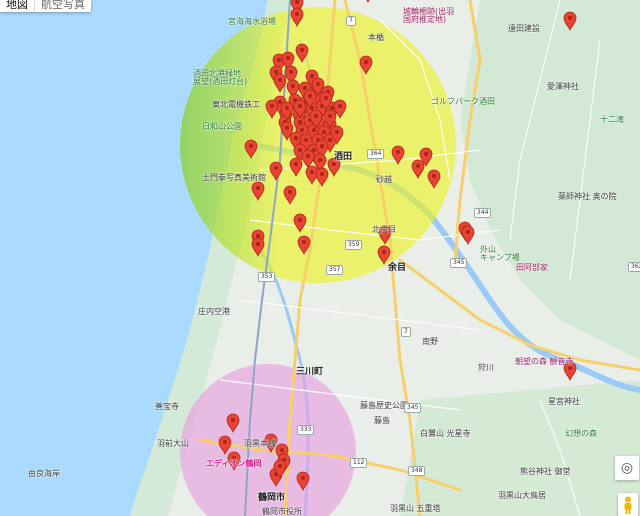 The width and height of the screenshot is (640, 516). What do you see at coordinates (376, 37) in the screenshot?
I see `label-hommachi: 本楯` at bounding box center [376, 37].